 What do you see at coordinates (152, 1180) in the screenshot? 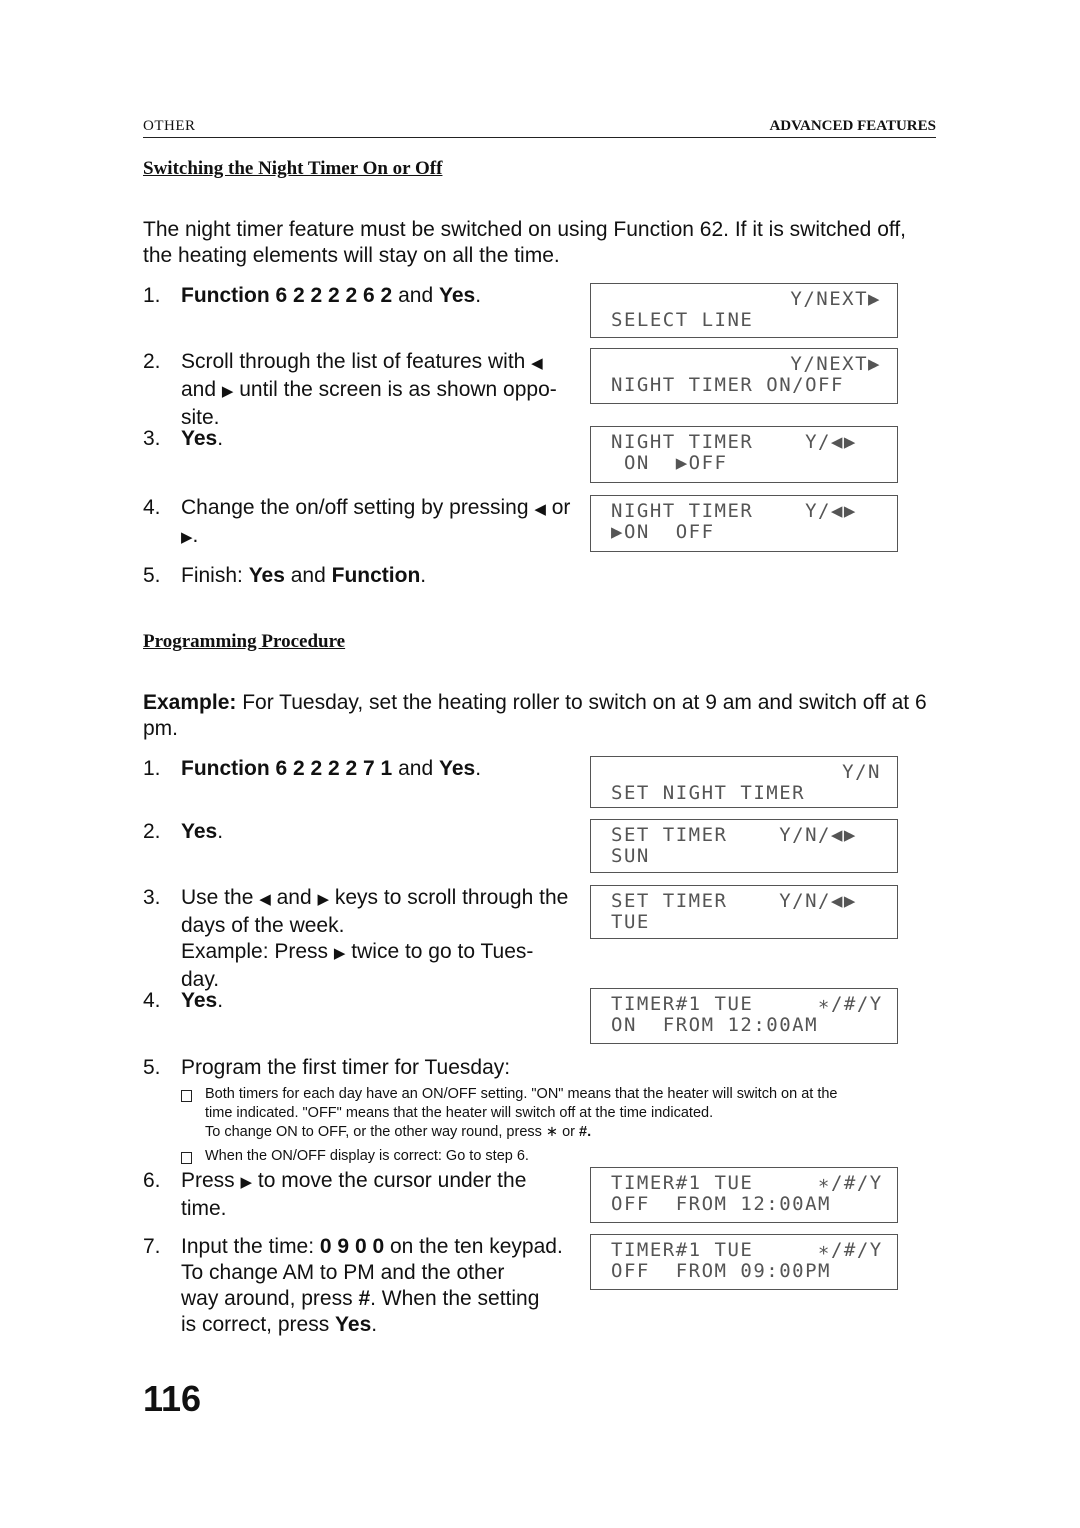
I see `step-number: 6.` at bounding box center [152, 1180].